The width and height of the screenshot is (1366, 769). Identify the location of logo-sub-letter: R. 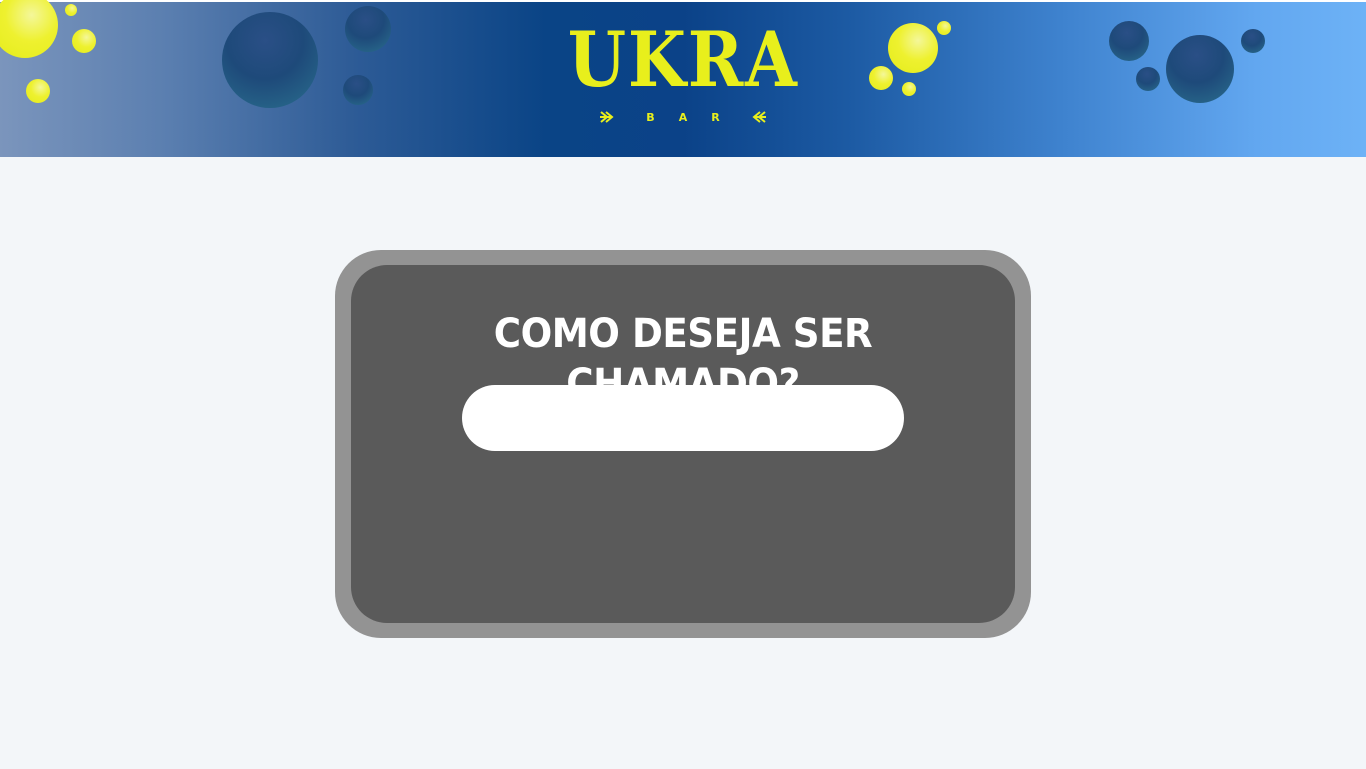
(715, 117).